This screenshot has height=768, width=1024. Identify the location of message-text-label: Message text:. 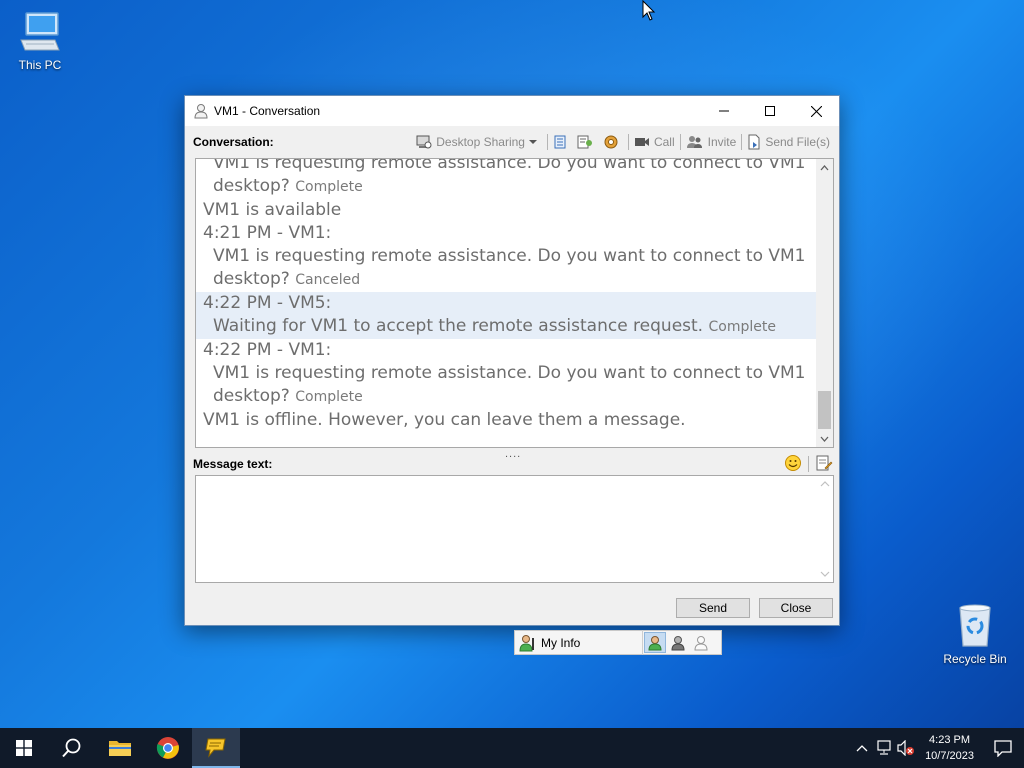
(233, 464).